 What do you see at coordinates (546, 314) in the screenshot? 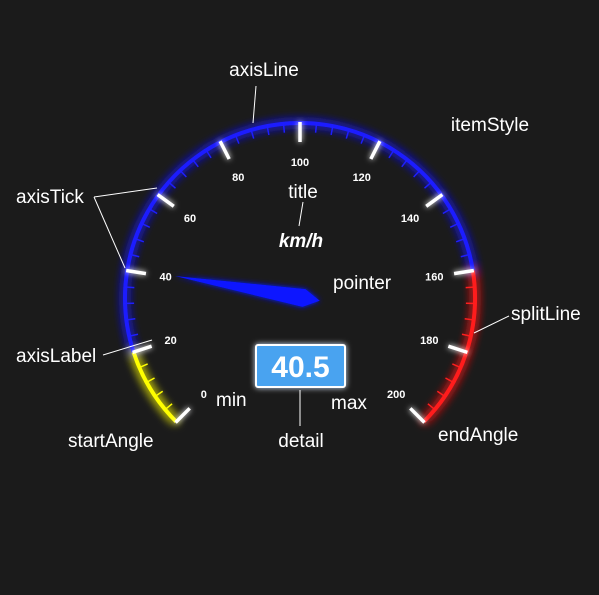
I see `label-splitline: splitLine` at bounding box center [546, 314].